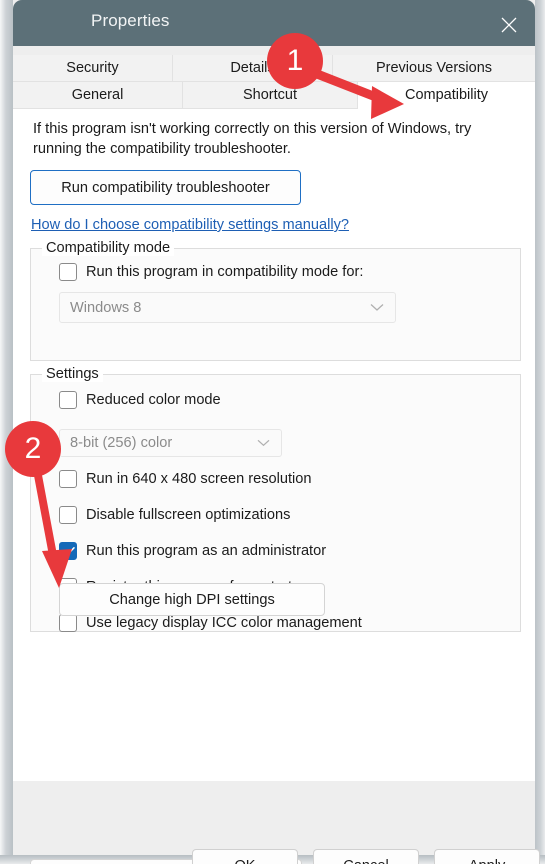  Describe the element at coordinates (68, 551) in the screenshot. I see `checkbox-box-checked` at that location.